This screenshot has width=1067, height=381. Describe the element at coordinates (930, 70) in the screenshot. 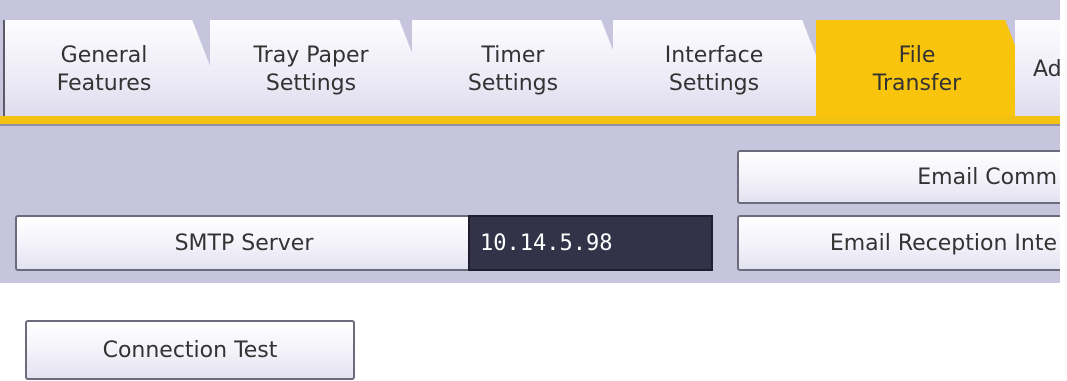

I see `tab-file-transfer: File Transfer` at that location.